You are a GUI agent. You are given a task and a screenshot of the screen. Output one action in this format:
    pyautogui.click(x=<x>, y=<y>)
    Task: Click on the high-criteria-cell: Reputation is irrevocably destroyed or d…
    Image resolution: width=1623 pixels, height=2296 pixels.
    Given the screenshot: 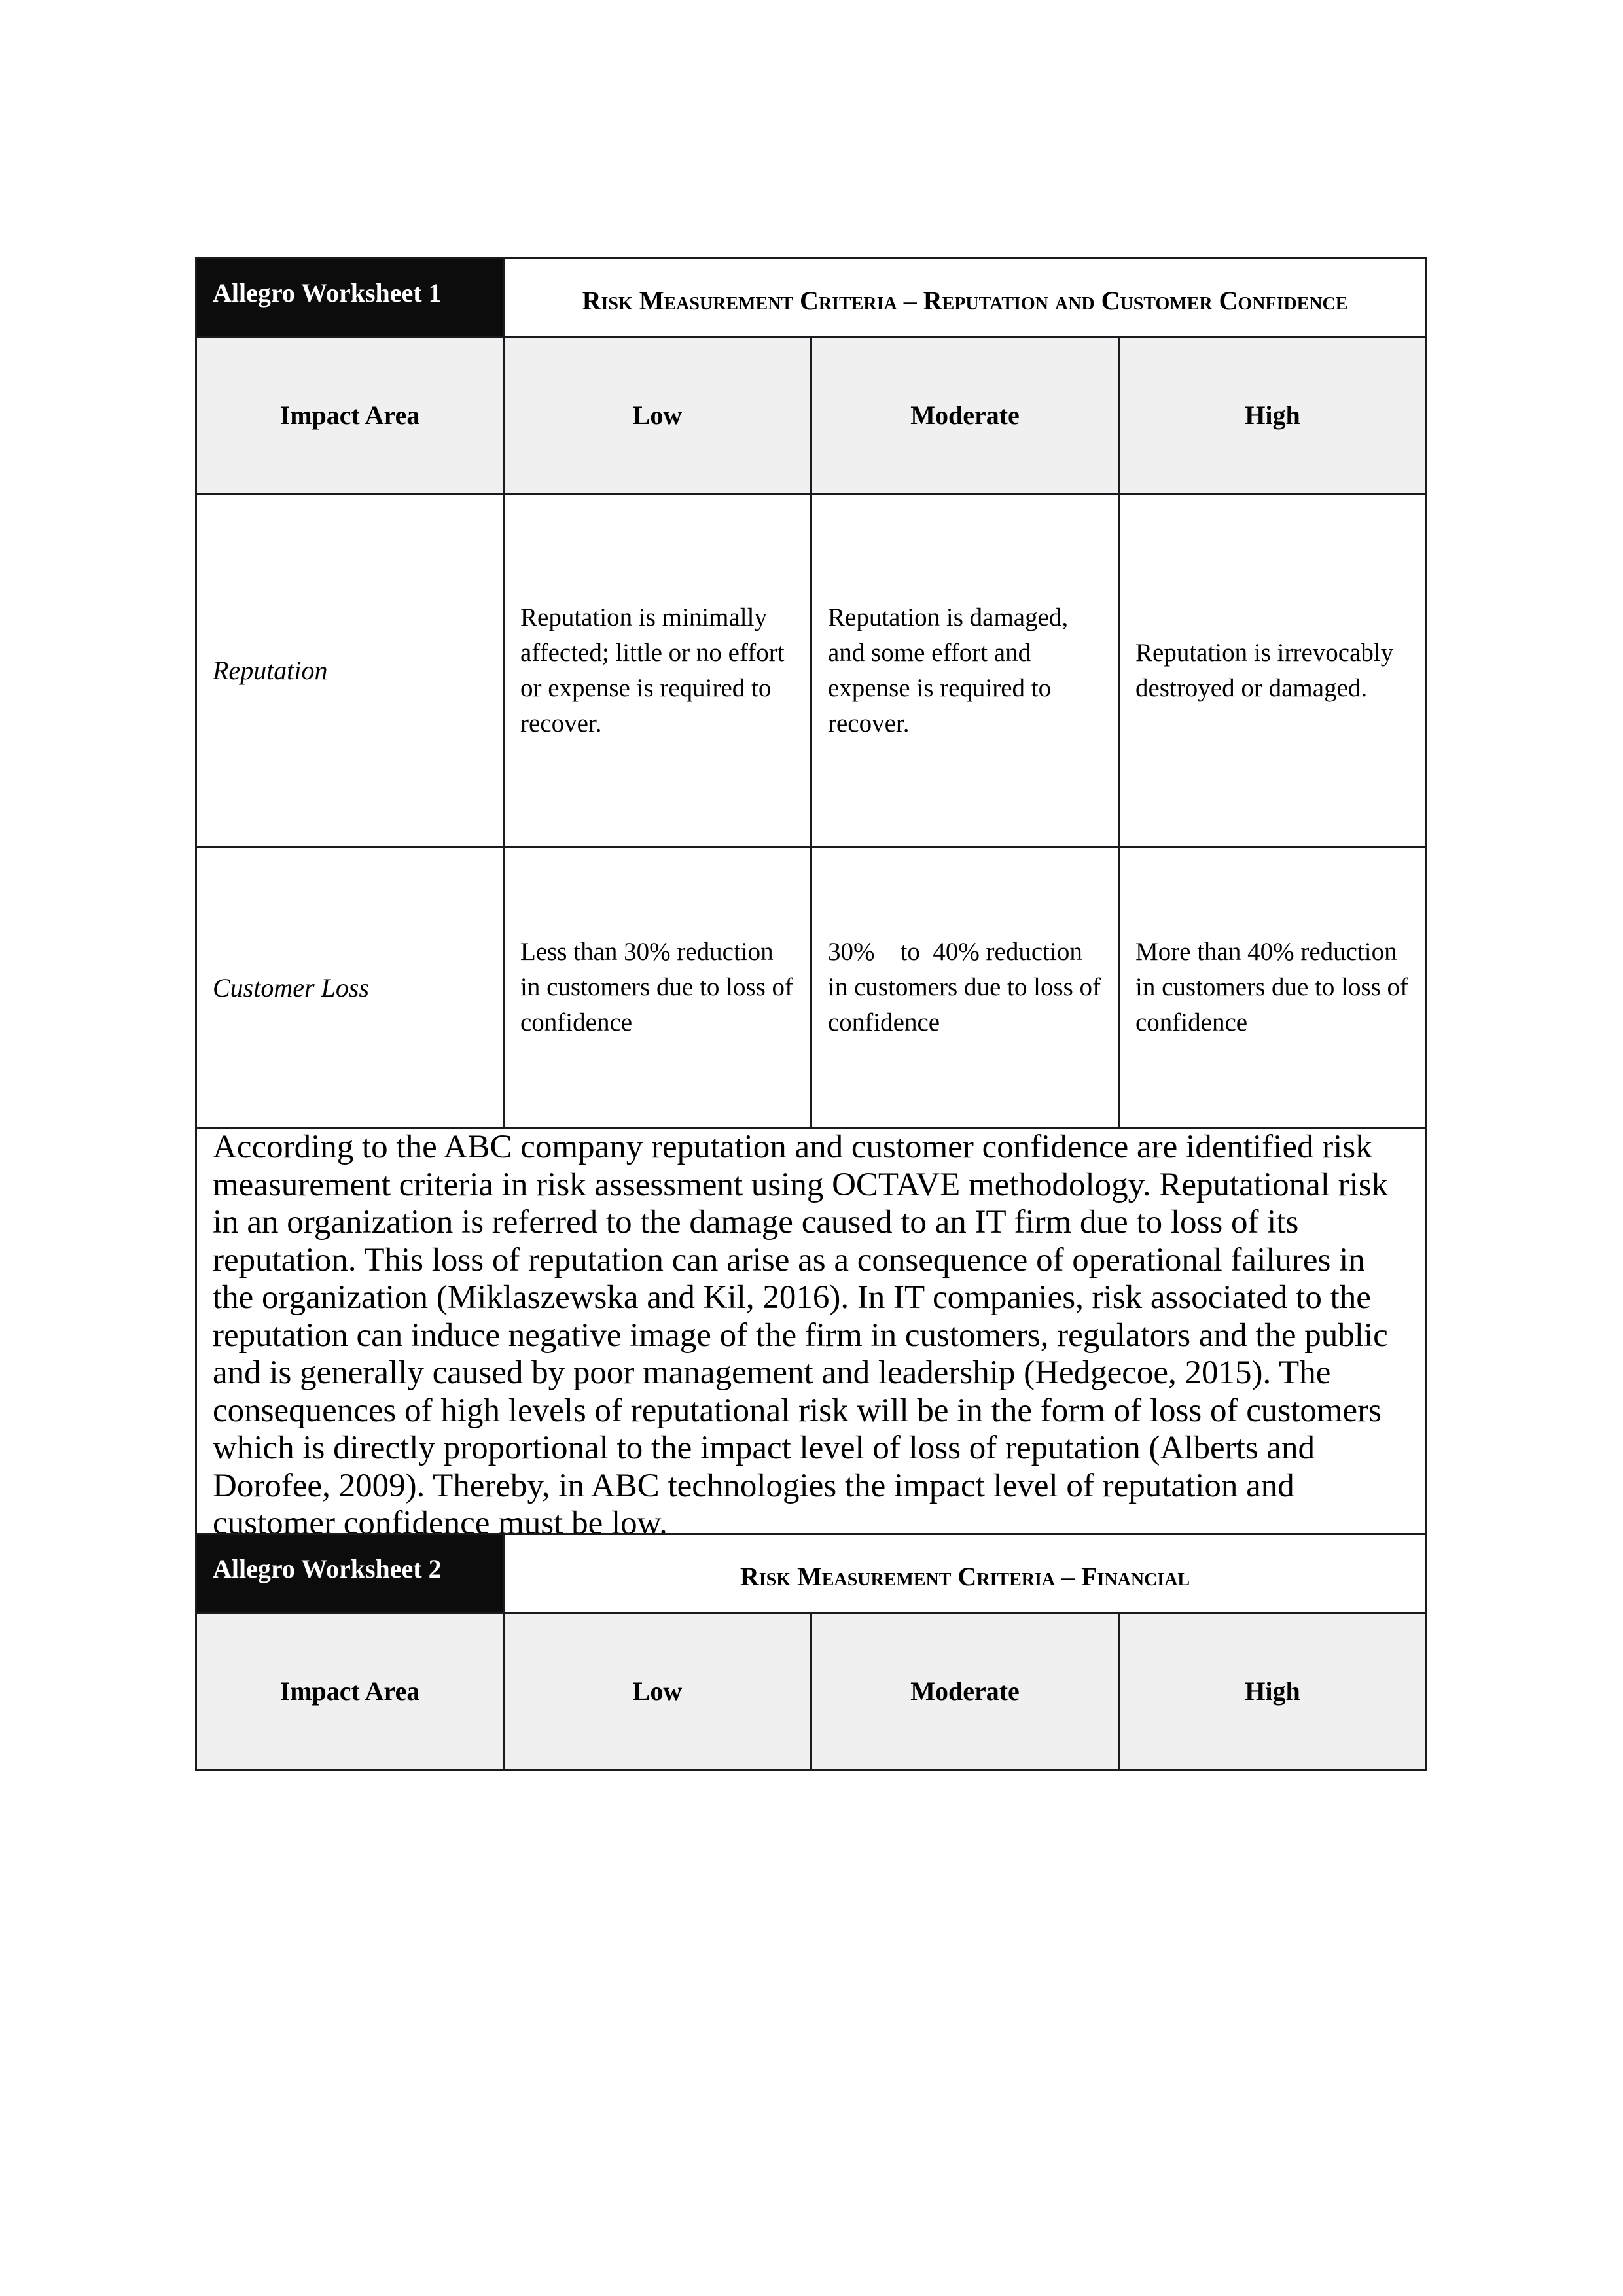 What is the action you would take?
    pyautogui.click(x=1272, y=670)
    